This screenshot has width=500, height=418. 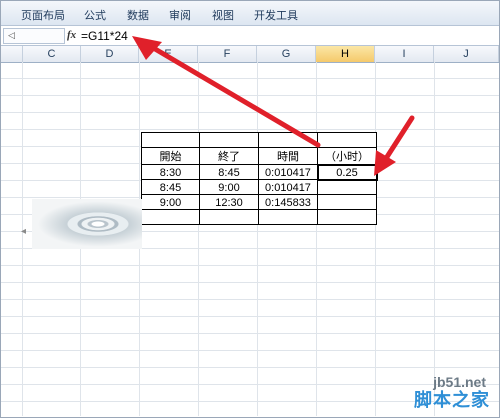 What do you see at coordinates (398, 139) in the screenshot?
I see `arrow-to-cell` at bounding box center [398, 139].